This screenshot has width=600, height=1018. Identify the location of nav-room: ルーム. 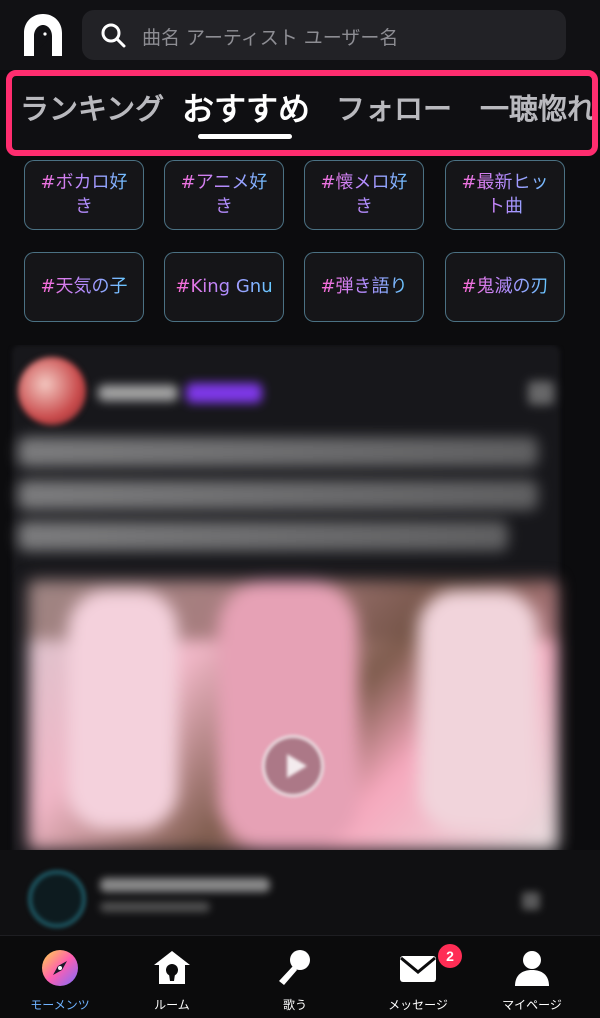
(172, 977).